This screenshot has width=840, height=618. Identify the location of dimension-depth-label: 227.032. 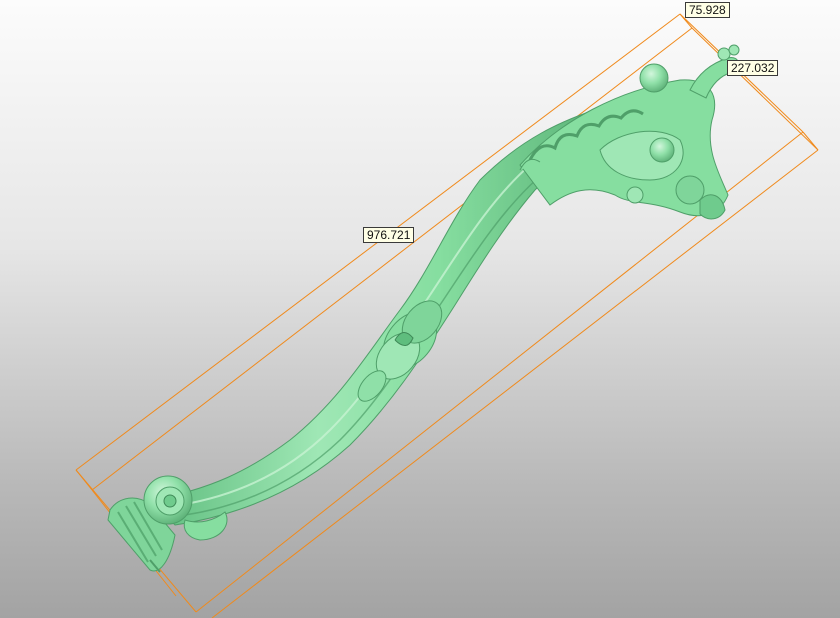
(753, 68).